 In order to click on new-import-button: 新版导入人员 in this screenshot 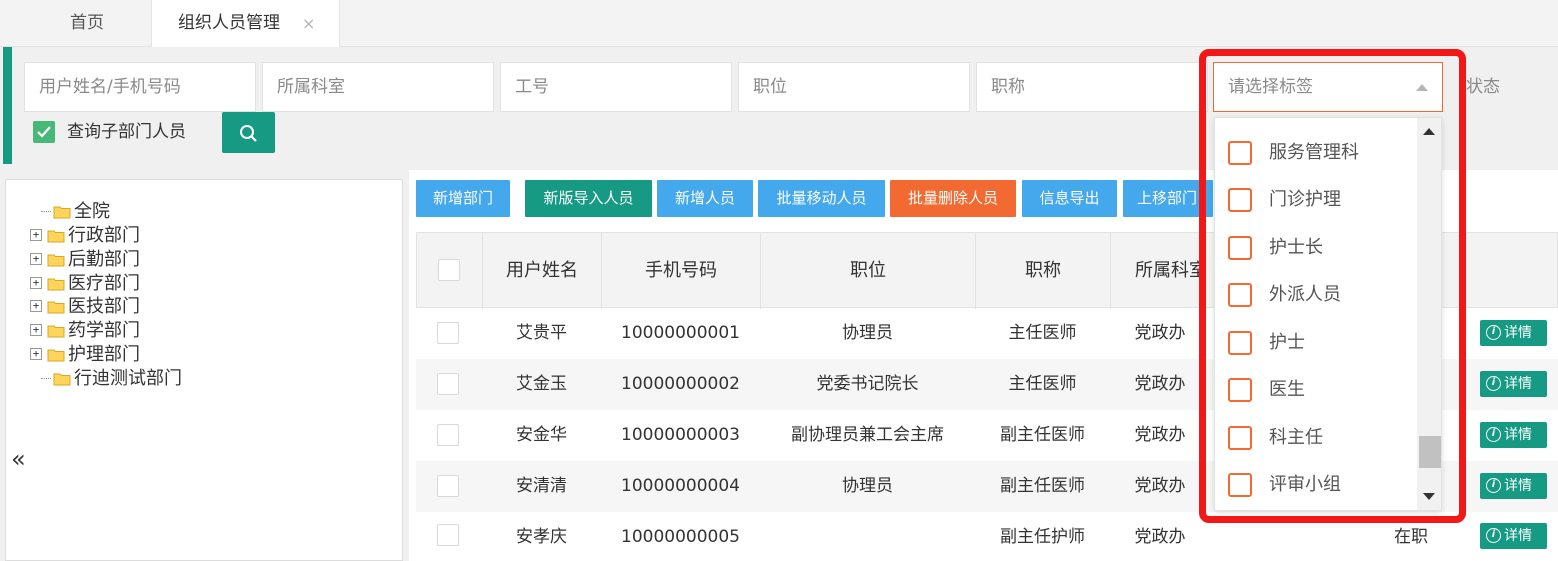, I will do `click(588, 198)`.